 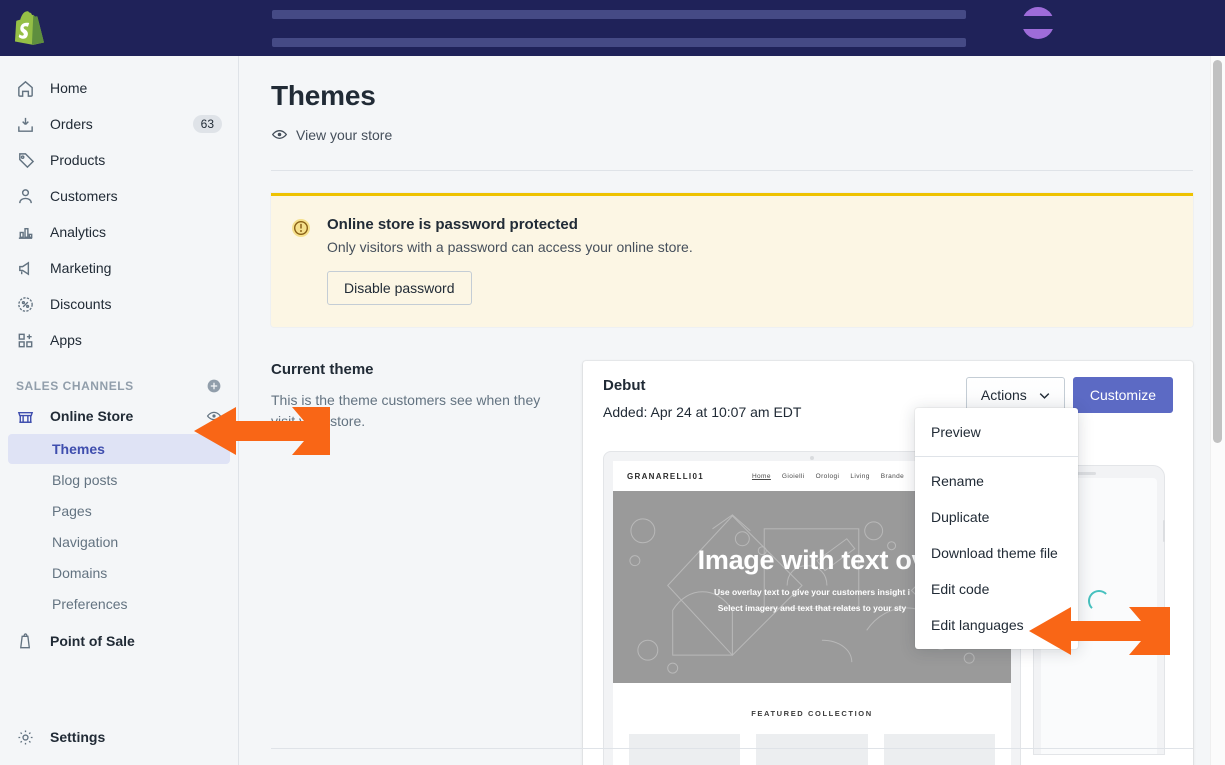 I want to click on sidebar-item-settings: Settings, so click(x=115, y=737).